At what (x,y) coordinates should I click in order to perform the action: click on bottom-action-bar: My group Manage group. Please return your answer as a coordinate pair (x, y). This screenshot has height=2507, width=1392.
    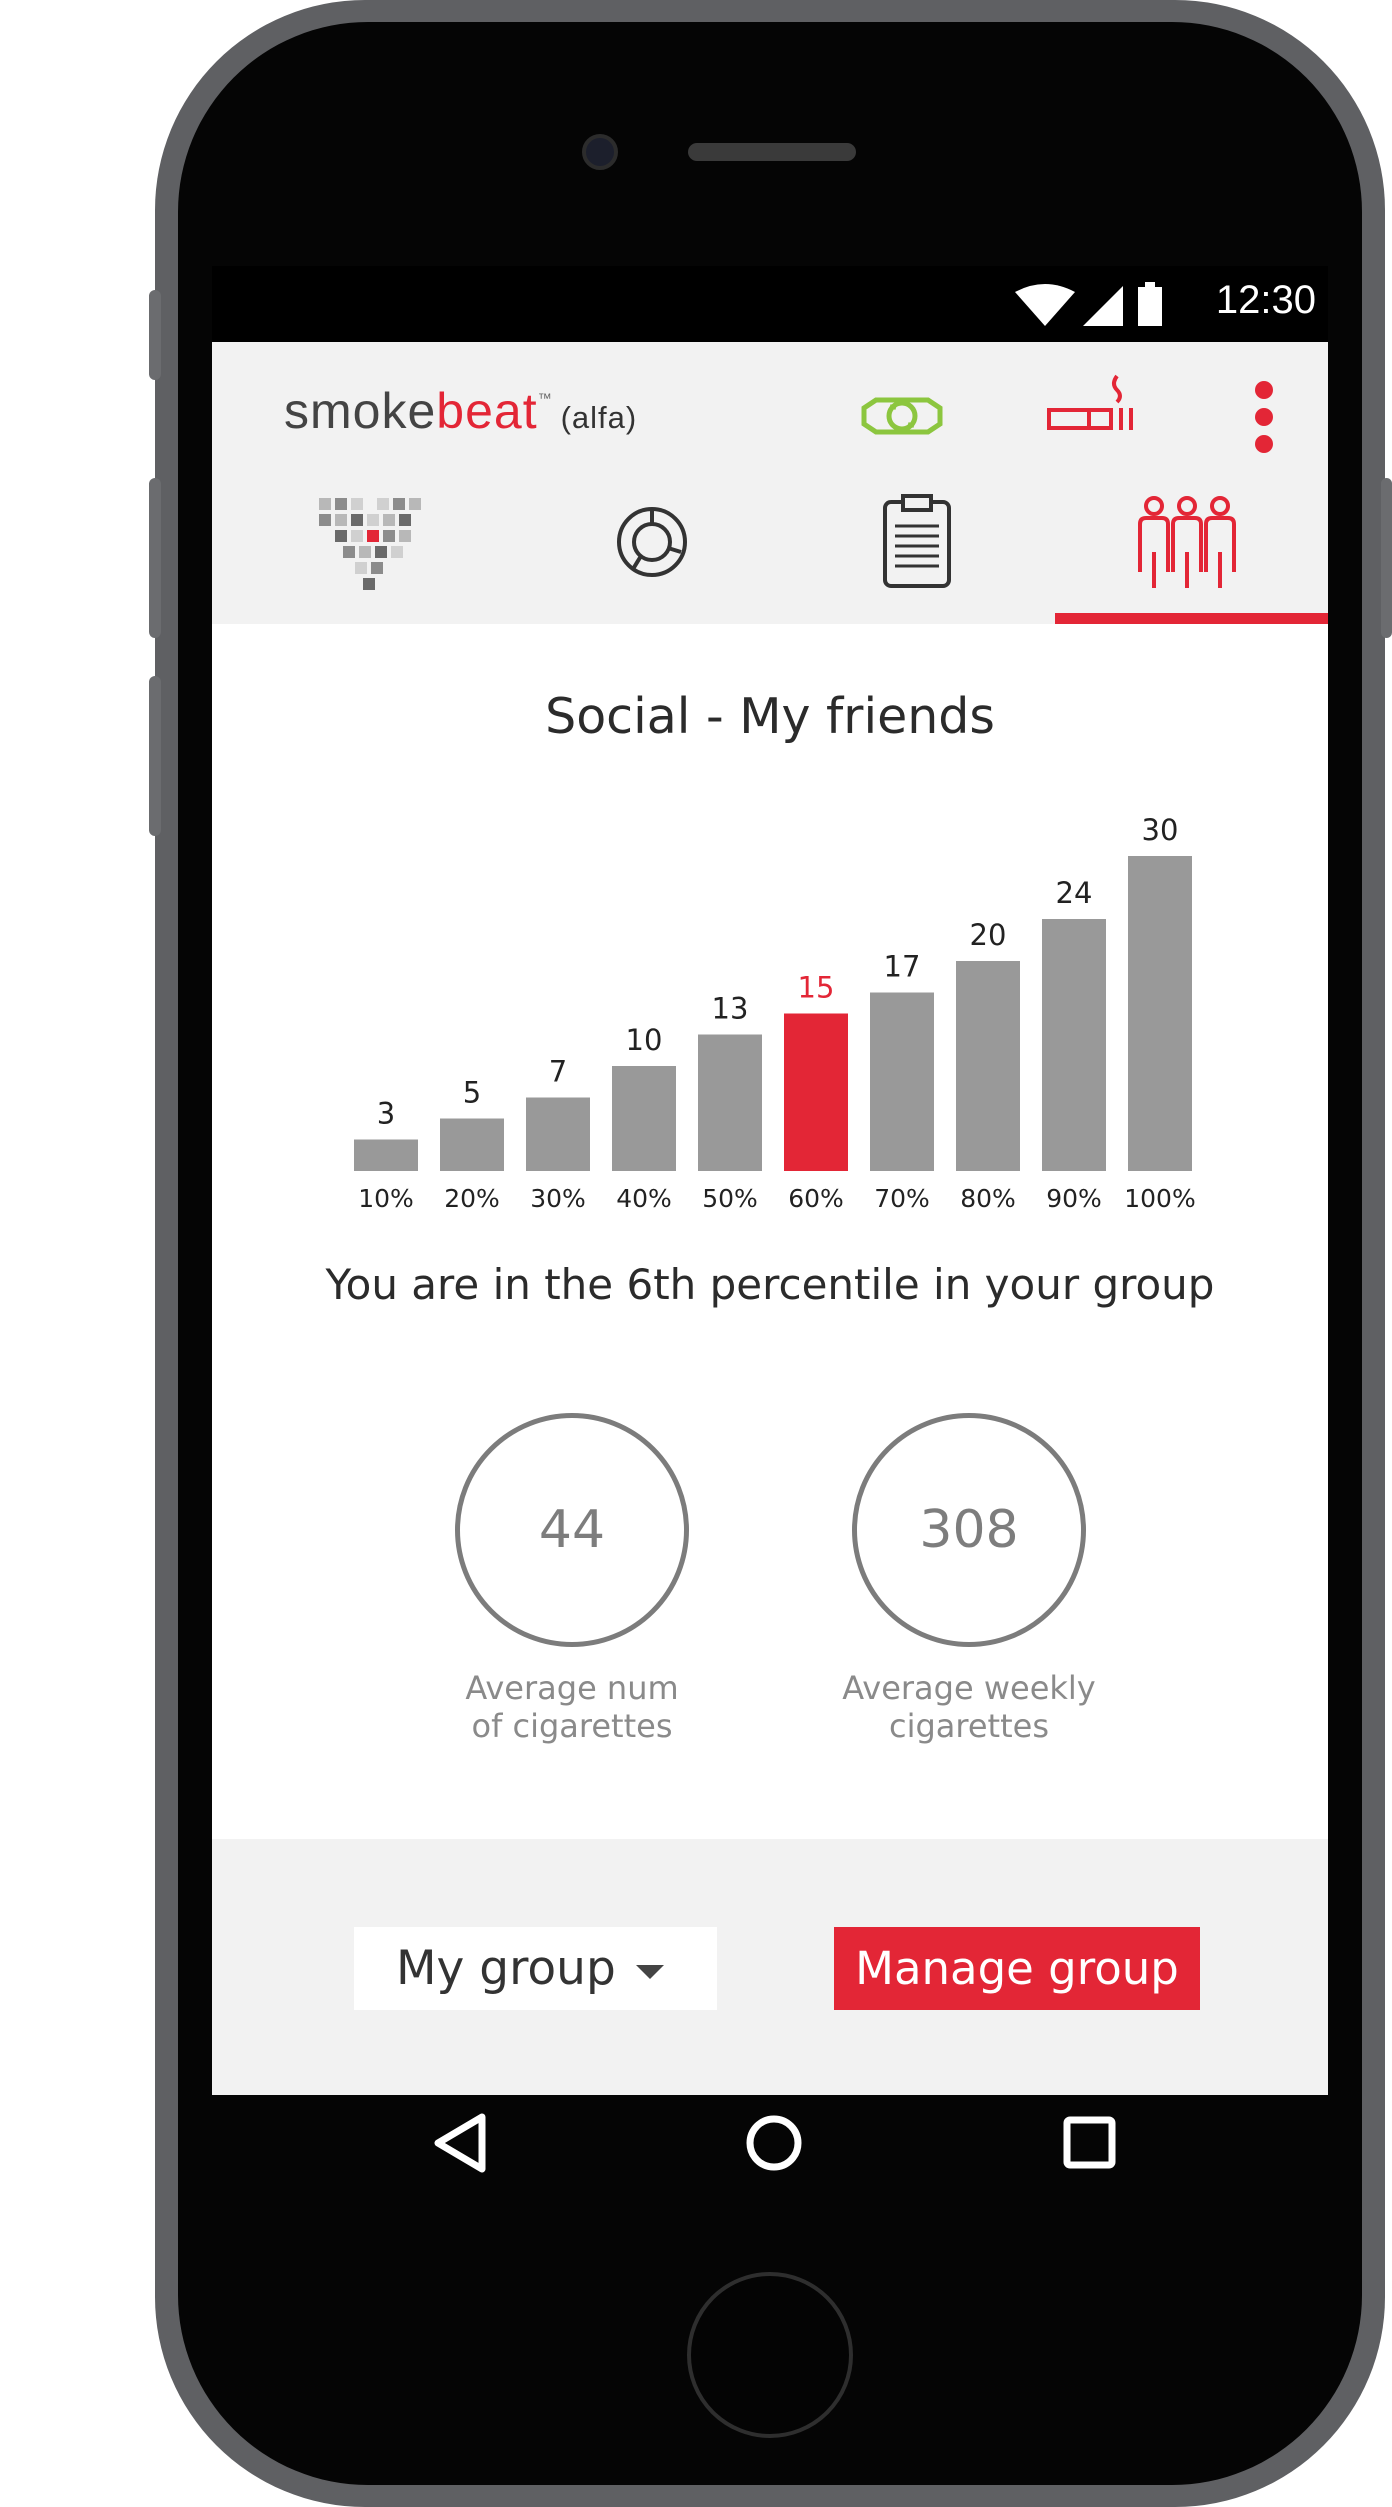
    Looking at the image, I should click on (770, 1967).